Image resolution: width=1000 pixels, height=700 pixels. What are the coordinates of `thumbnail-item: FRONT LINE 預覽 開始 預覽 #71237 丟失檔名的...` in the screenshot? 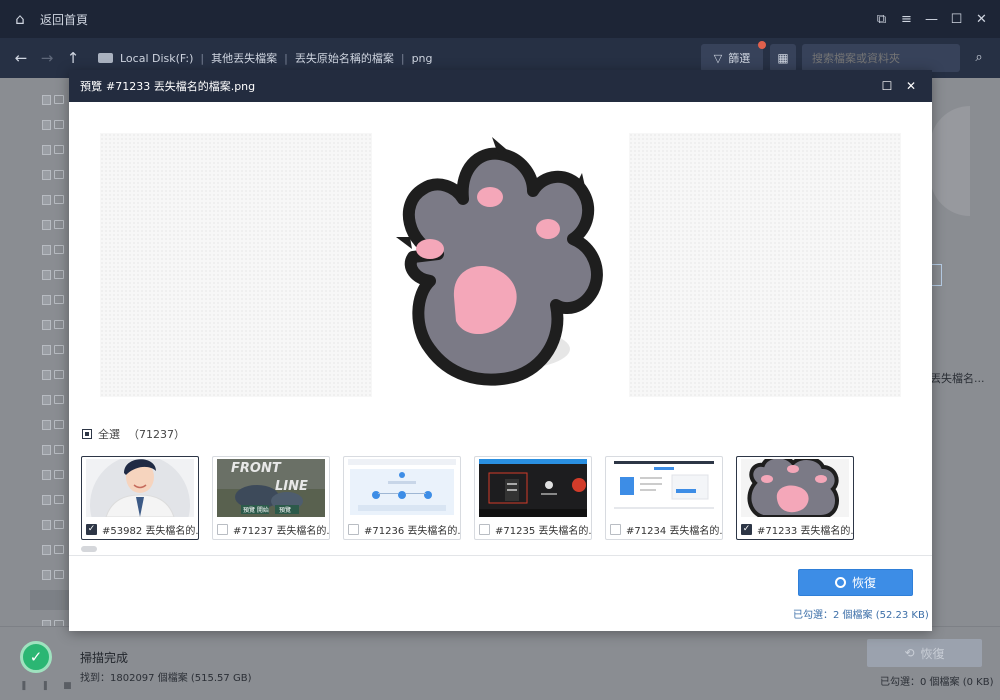 It's located at (271, 498).